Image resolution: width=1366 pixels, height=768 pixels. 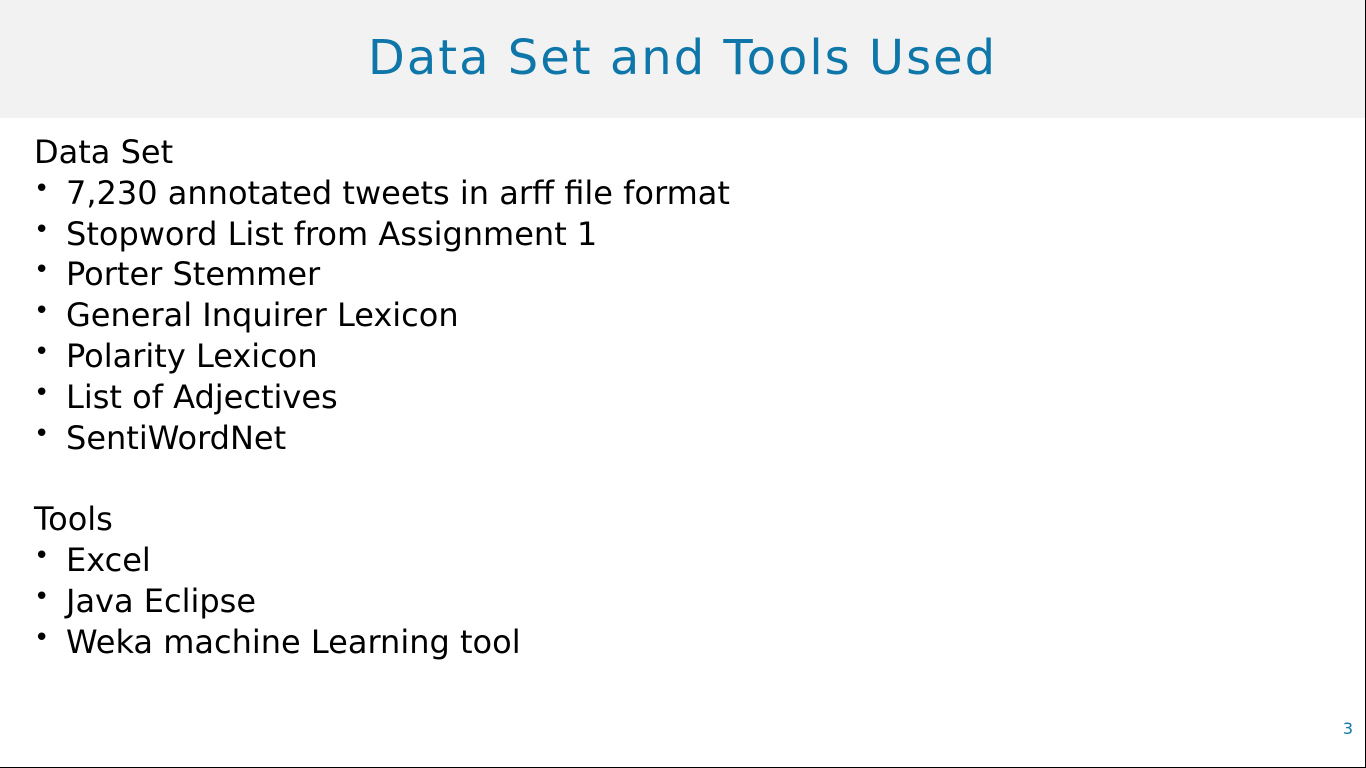 I want to click on page-number: 3, so click(x=1347, y=728).